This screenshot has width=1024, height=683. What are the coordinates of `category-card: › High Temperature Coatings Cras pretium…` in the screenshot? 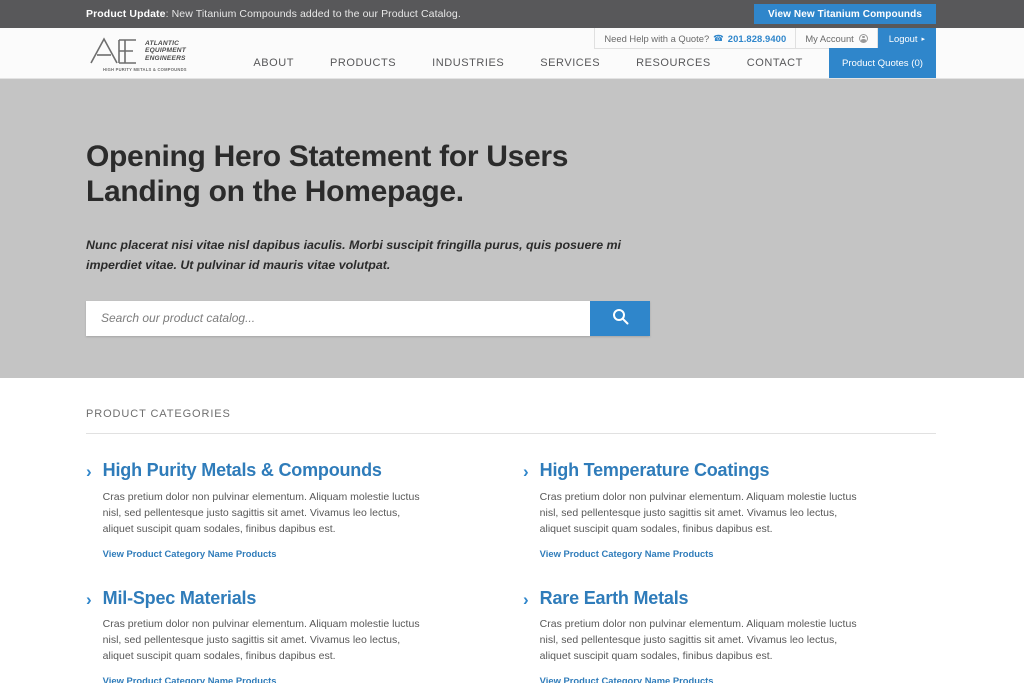 It's located at (729, 511).